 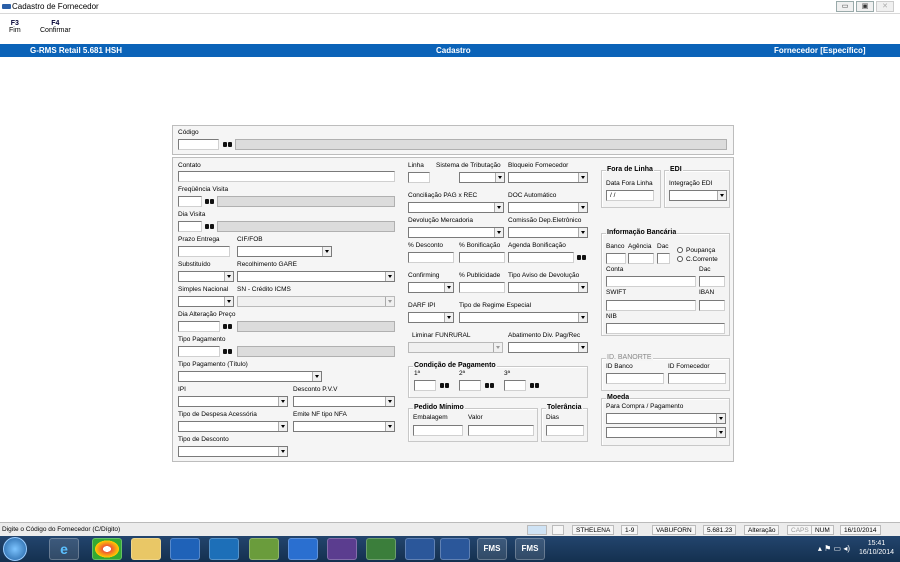 I want to click on cif-fob-select, so click(x=284, y=251).